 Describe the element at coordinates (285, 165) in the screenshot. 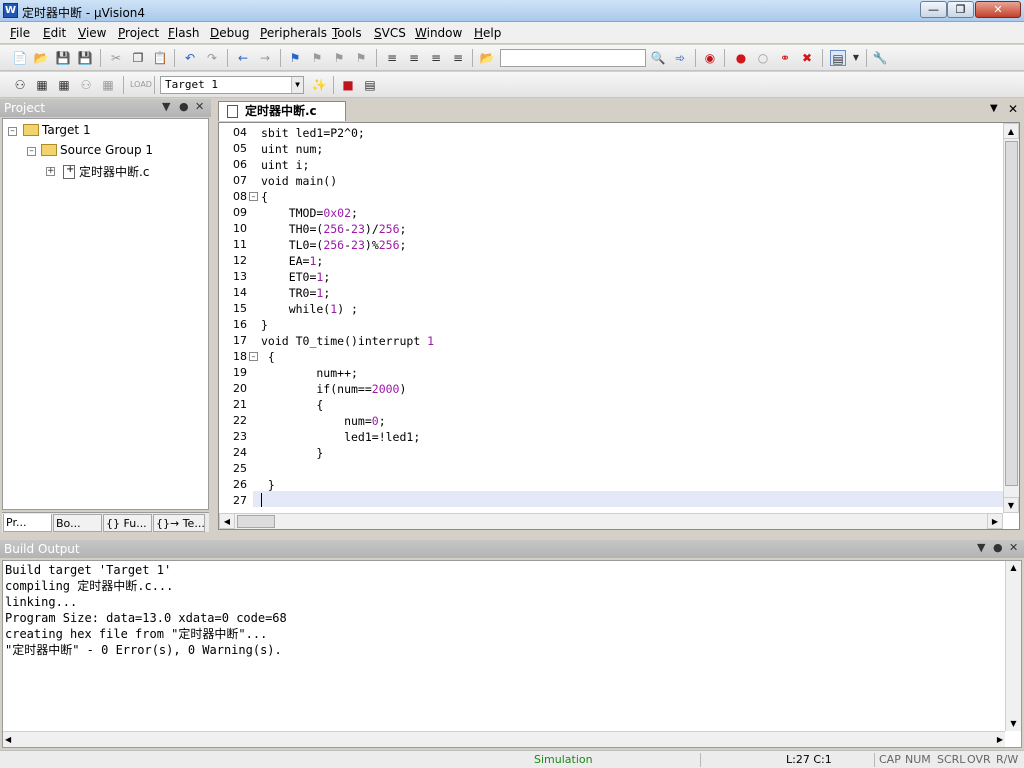

I see `code-line: uint i;` at that location.